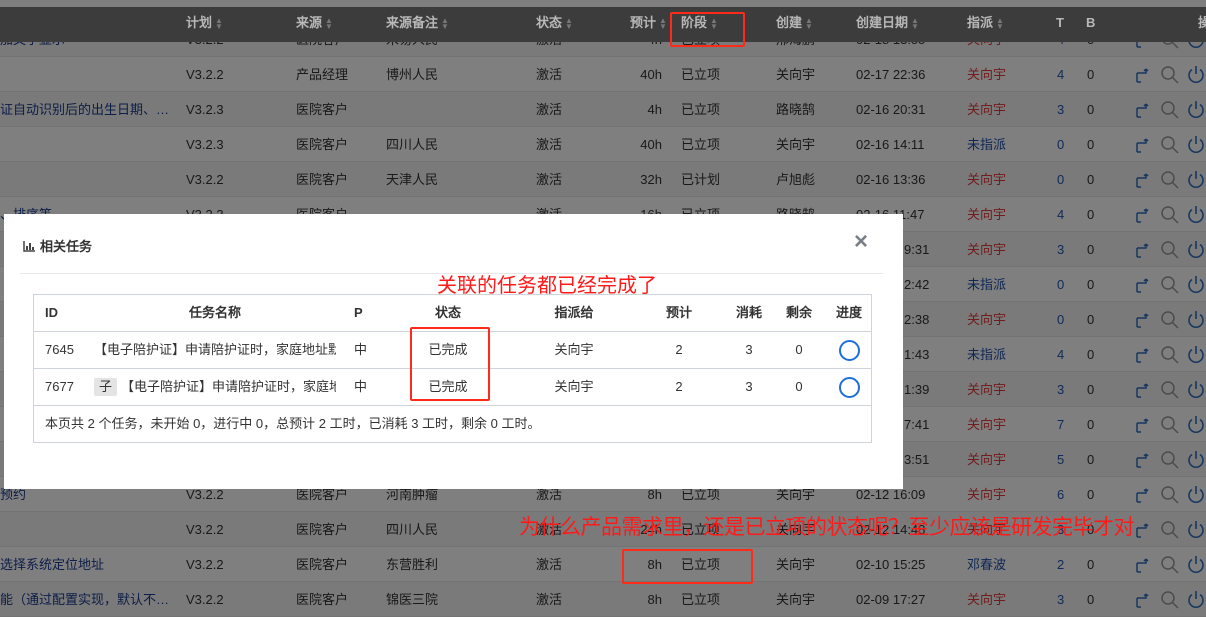 The height and width of the screenshot is (617, 1206). I want to click on task-name: 【电子陪护证】申请陪护证时，家庭地址默, so click(215, 349).